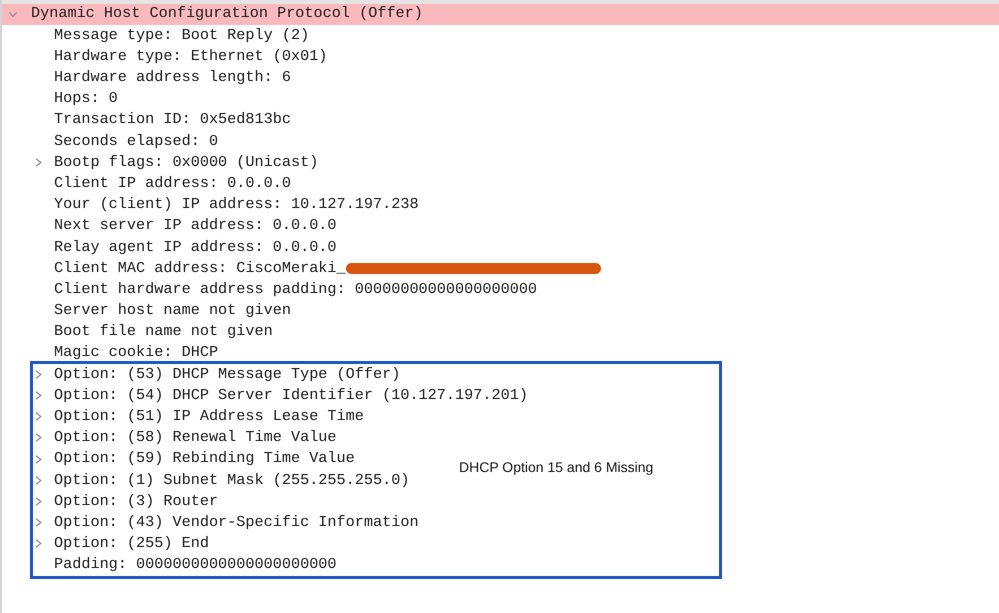 The width and height of the screenshot is (999, 613). Describe the element at coordinates (236, 204) in the screenshot. I see `tree-item: Your (client) IP address: 10.127.197.238` at that location.